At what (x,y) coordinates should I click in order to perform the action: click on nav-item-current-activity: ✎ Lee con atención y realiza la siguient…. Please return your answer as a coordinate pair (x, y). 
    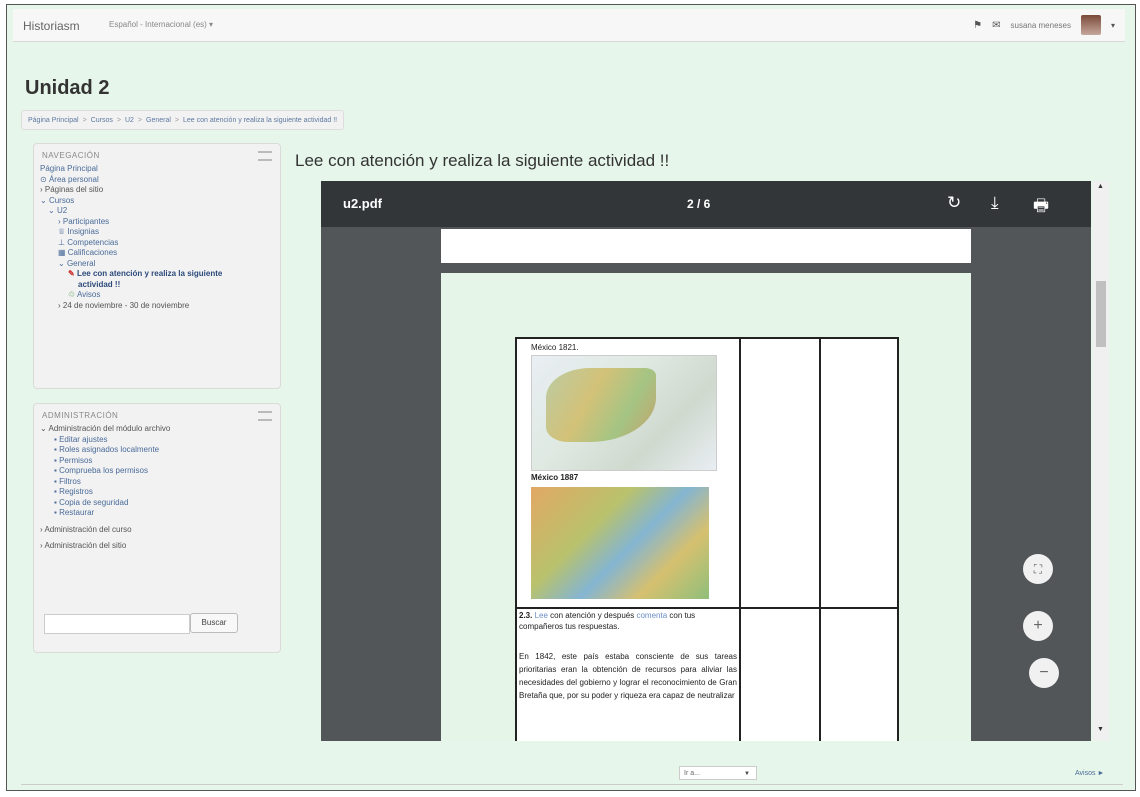
    Looking at the image, I should click on (160, 274).